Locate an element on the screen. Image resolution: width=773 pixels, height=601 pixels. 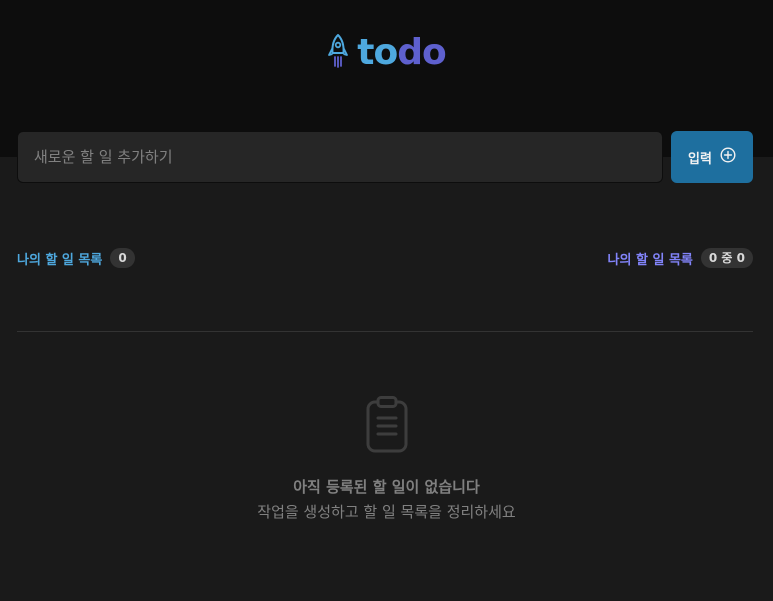
clipboard-icon is located at coordinates (387, 427).